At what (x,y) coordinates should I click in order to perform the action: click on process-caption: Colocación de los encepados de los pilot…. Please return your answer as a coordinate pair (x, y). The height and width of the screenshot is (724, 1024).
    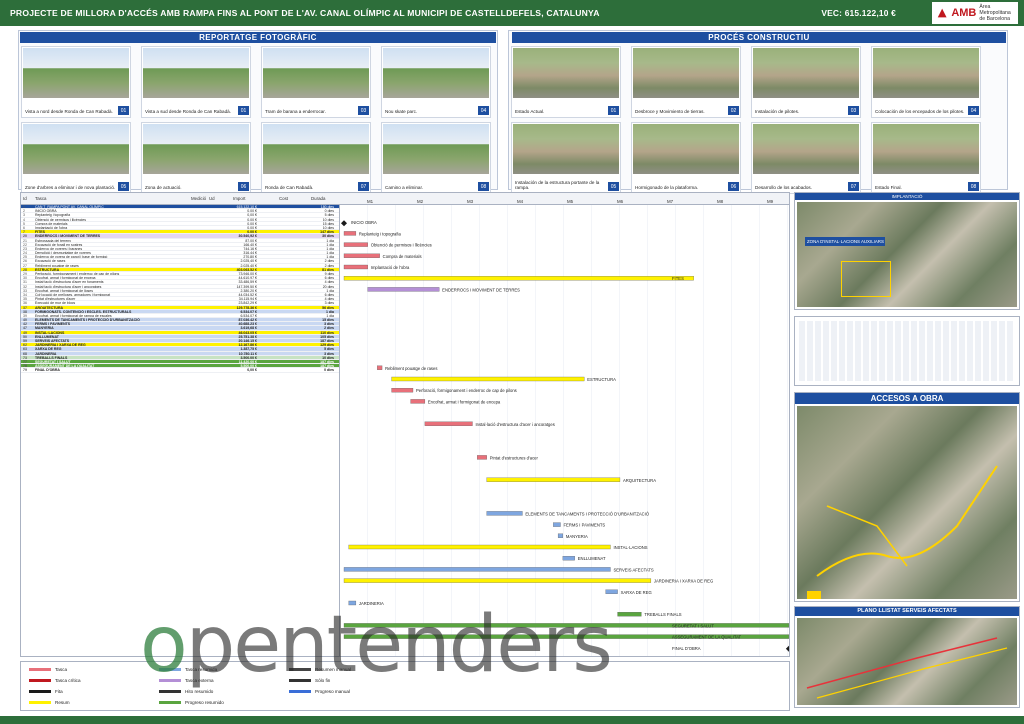
    Looking at the image, I should click on (920, 111).